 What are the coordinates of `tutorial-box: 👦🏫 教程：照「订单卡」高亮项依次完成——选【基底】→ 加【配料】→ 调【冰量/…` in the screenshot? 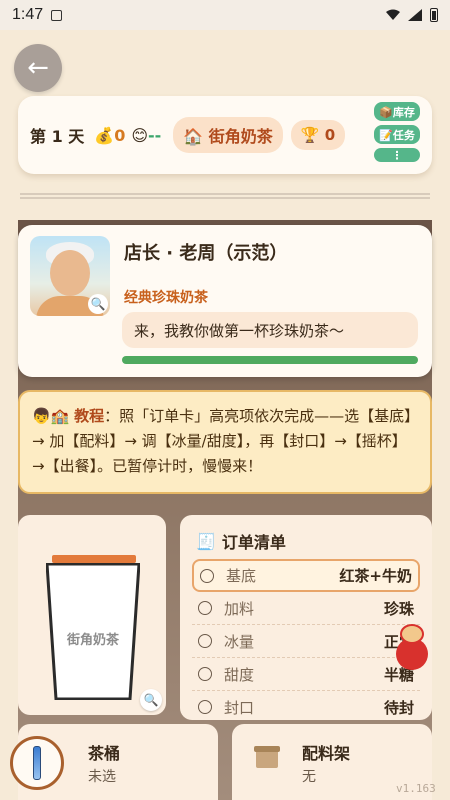 It's located at (225, 442).